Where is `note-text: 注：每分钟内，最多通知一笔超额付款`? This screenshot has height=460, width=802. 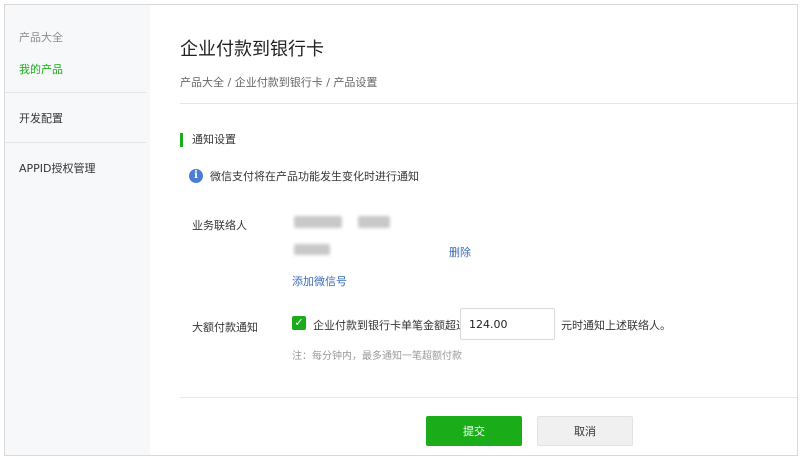 note-text: 注：每分钟内，最多通知一笔超额付款 is located at coordinates (377, 356).